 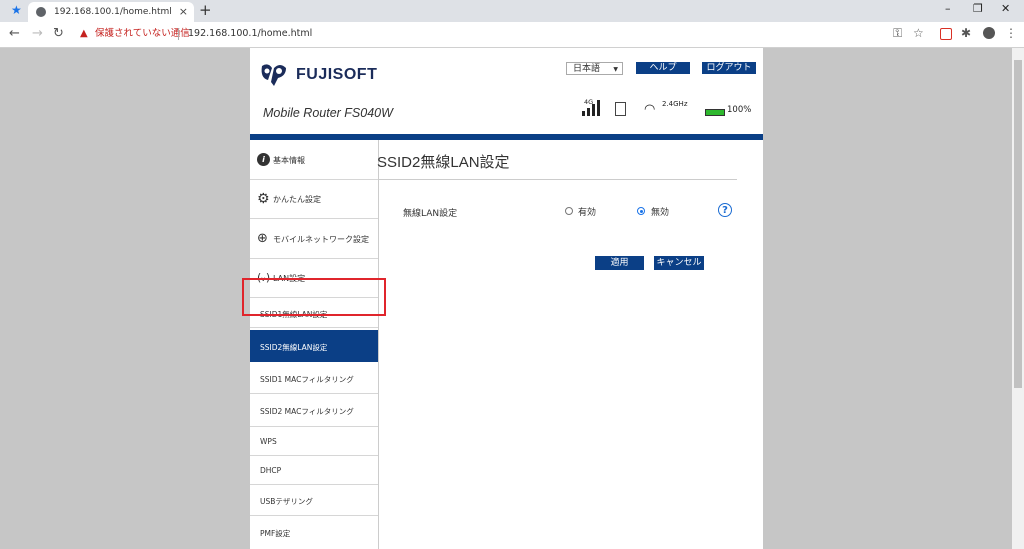 I want to click on page-title: SSID2無線LAN設定, so click(x=443, y=162).